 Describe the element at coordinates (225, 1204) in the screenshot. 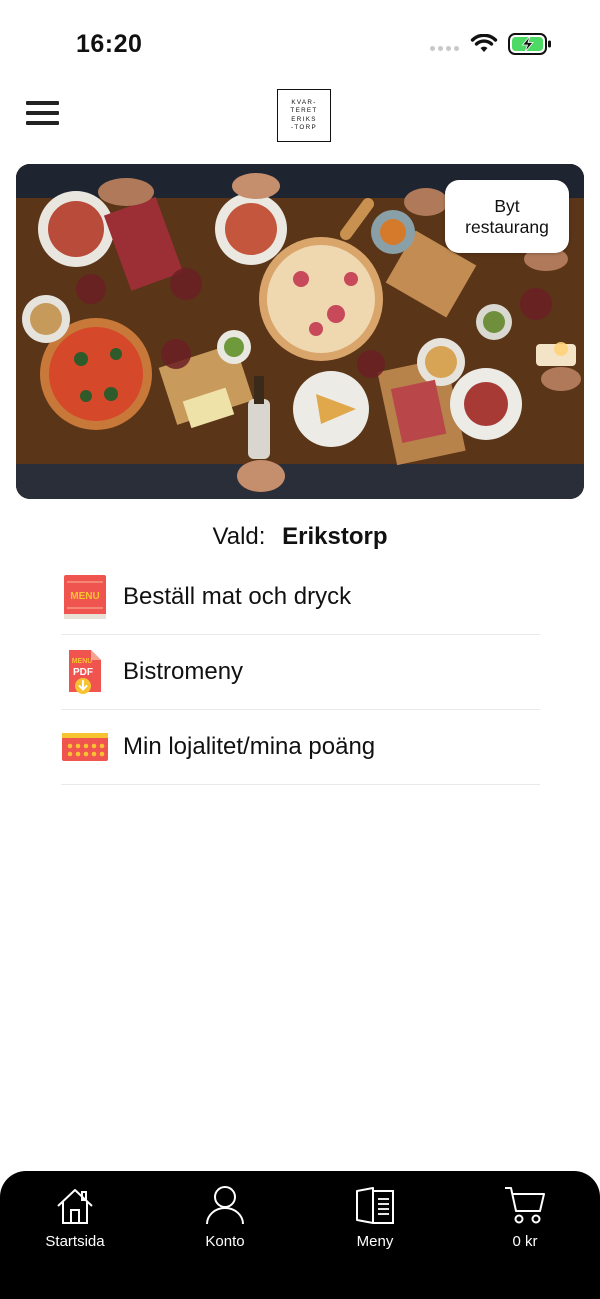

I see `user-icon` at that location.